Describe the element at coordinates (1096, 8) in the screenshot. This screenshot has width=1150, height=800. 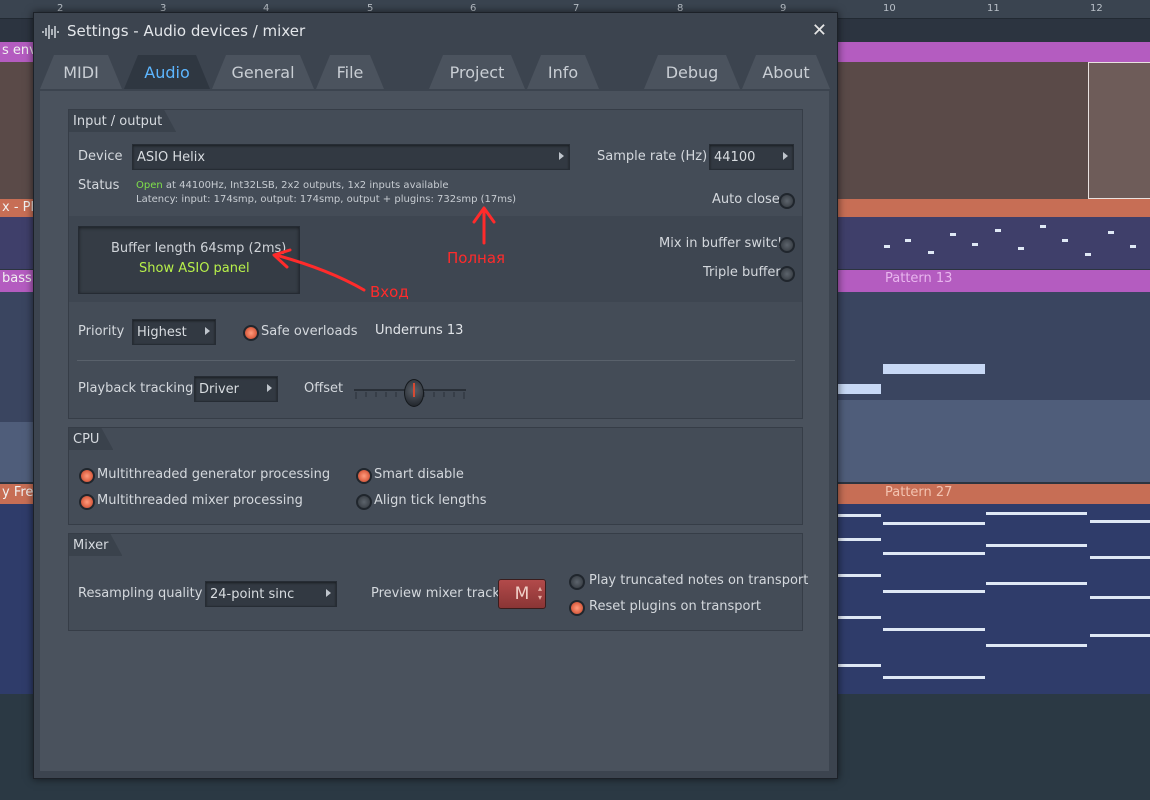
I see `ruler-number: 12` at that location.